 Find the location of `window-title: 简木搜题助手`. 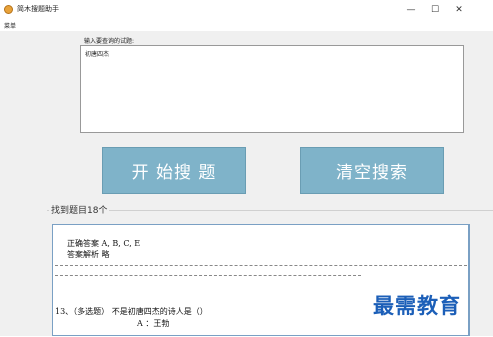

window-title: 简木搜题助手 is located at coordinates (38, 9).